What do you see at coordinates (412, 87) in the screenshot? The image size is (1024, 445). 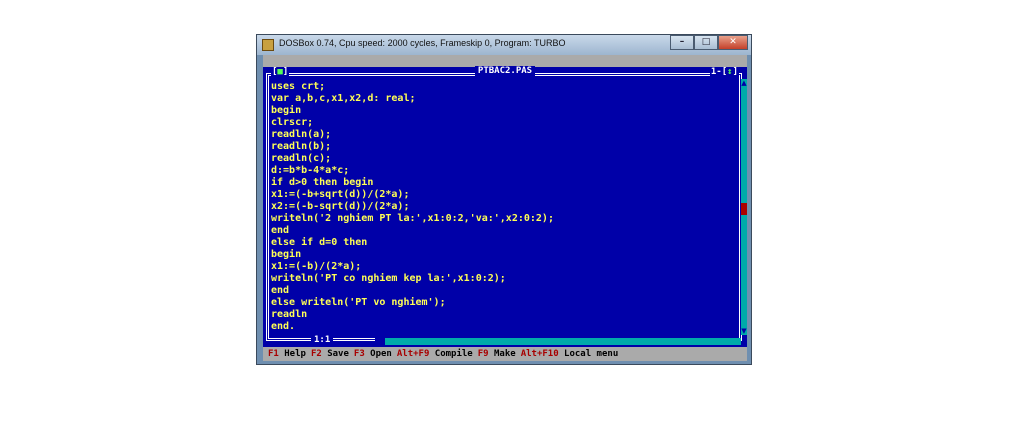 I see `code-line: uses crt;` at bounding box center [412, 87].